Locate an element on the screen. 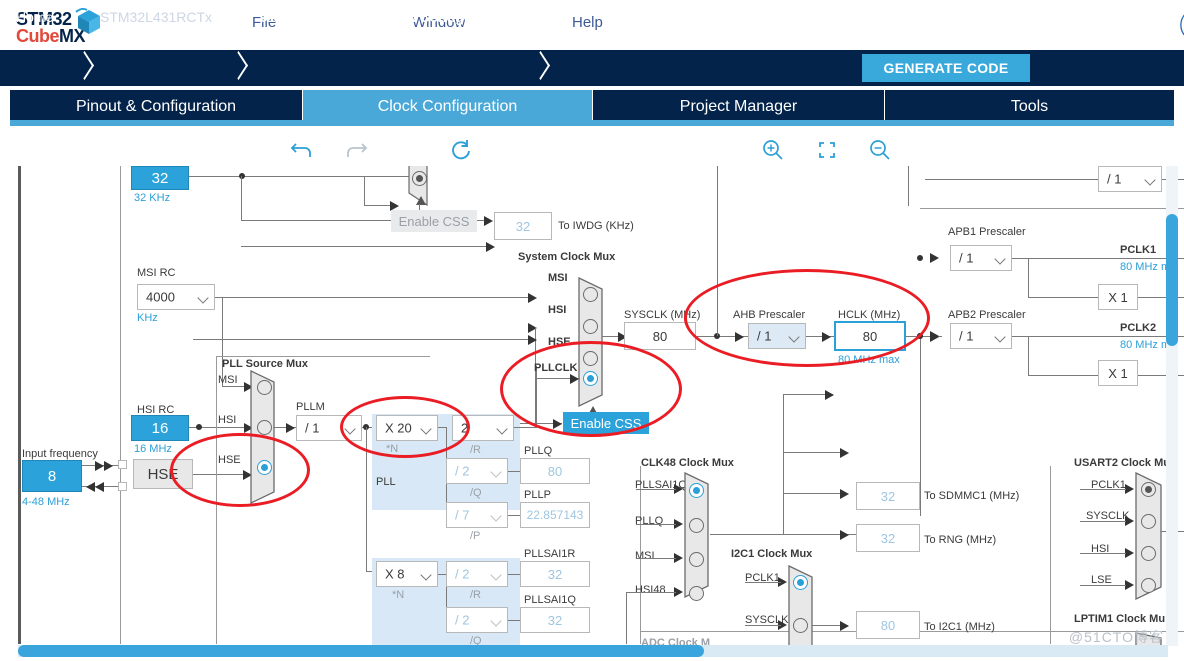 The width and height of the screenshot is (1184, 661). hse-box: HSE is located at coordinates (163, 474).